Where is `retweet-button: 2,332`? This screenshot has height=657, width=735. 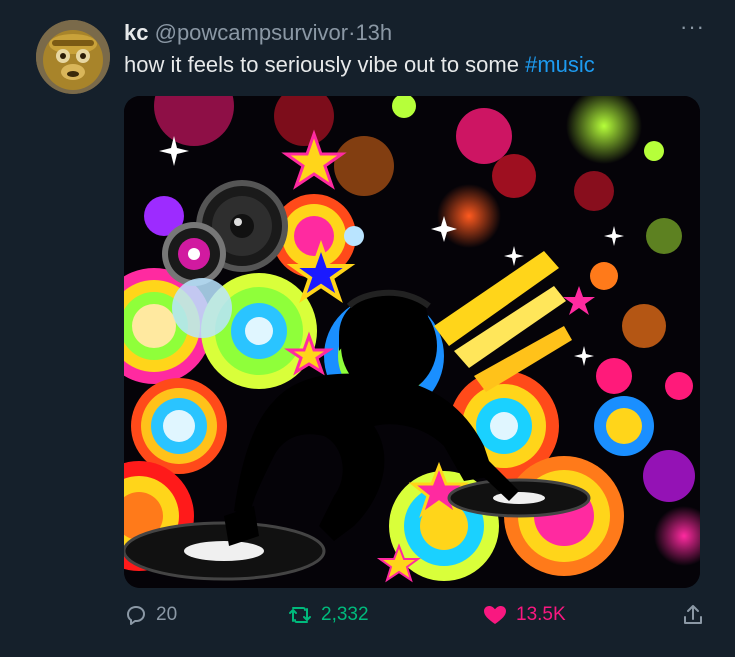 retweet-button: 2,332 is located at coordinates (328, 615).